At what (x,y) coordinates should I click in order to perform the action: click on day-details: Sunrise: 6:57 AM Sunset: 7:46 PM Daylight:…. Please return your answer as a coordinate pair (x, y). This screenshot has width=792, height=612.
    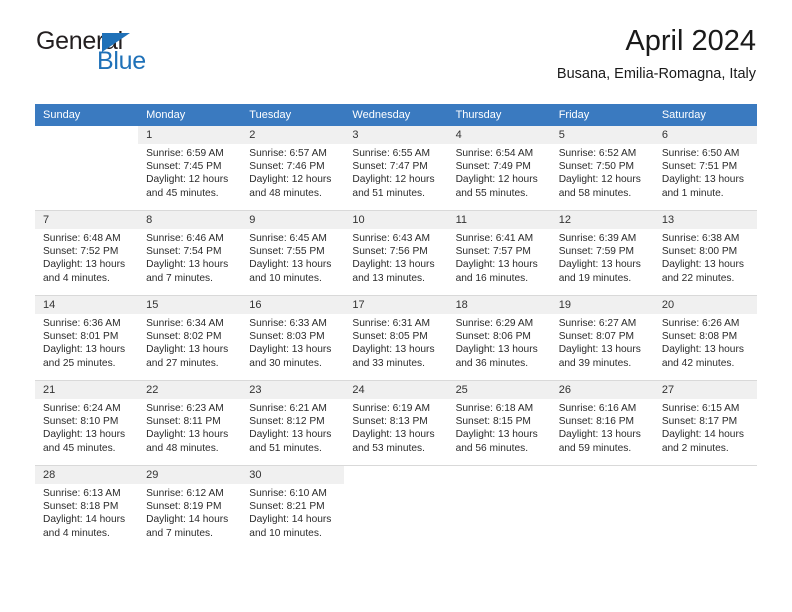
    Looking at the image, I should click on (292, 172).